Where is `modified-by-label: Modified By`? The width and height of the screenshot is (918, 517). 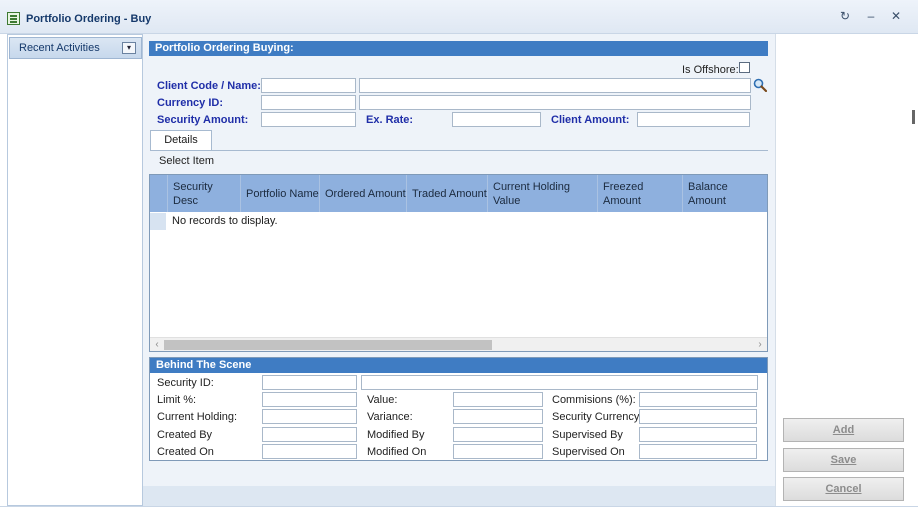 modified-by-label: Modified By is located at coordinates (396, 435).